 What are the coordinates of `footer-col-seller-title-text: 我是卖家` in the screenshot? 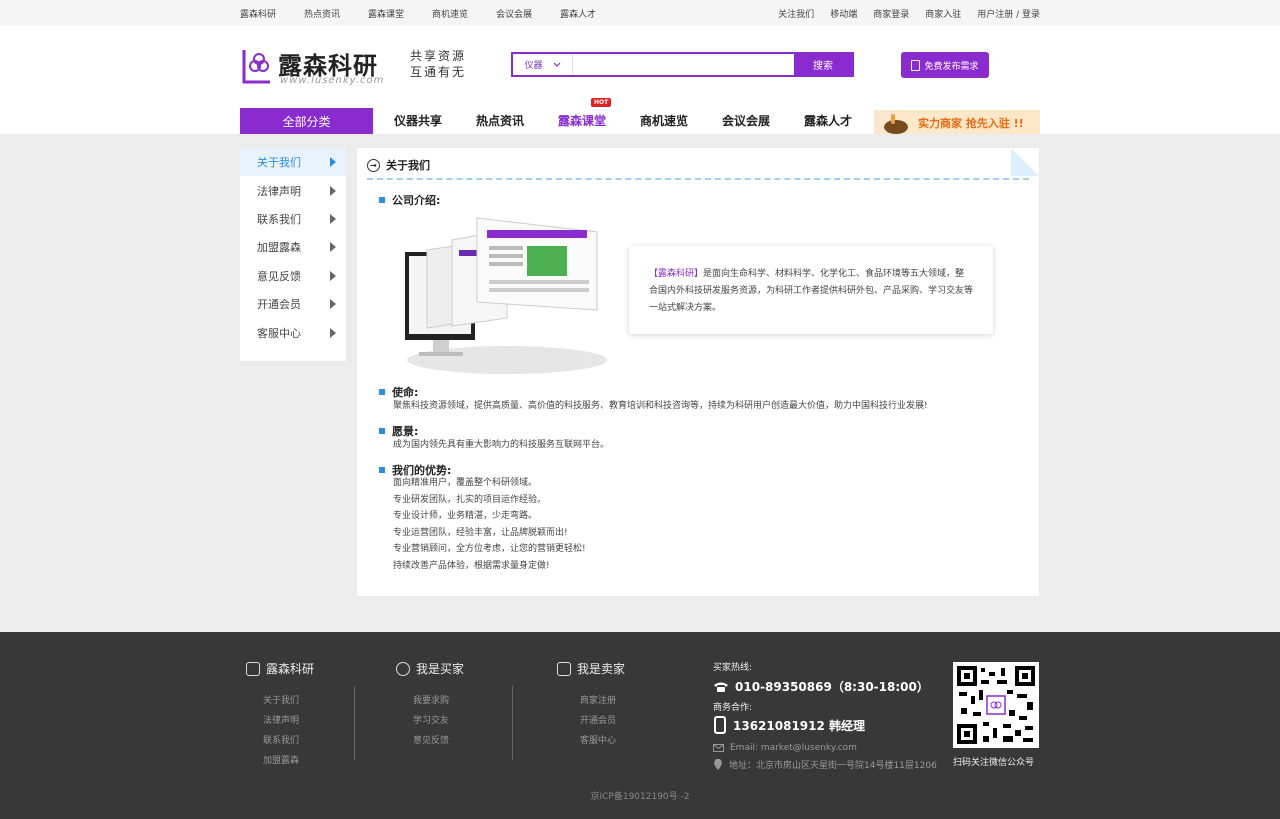 It's located at (601, 669).